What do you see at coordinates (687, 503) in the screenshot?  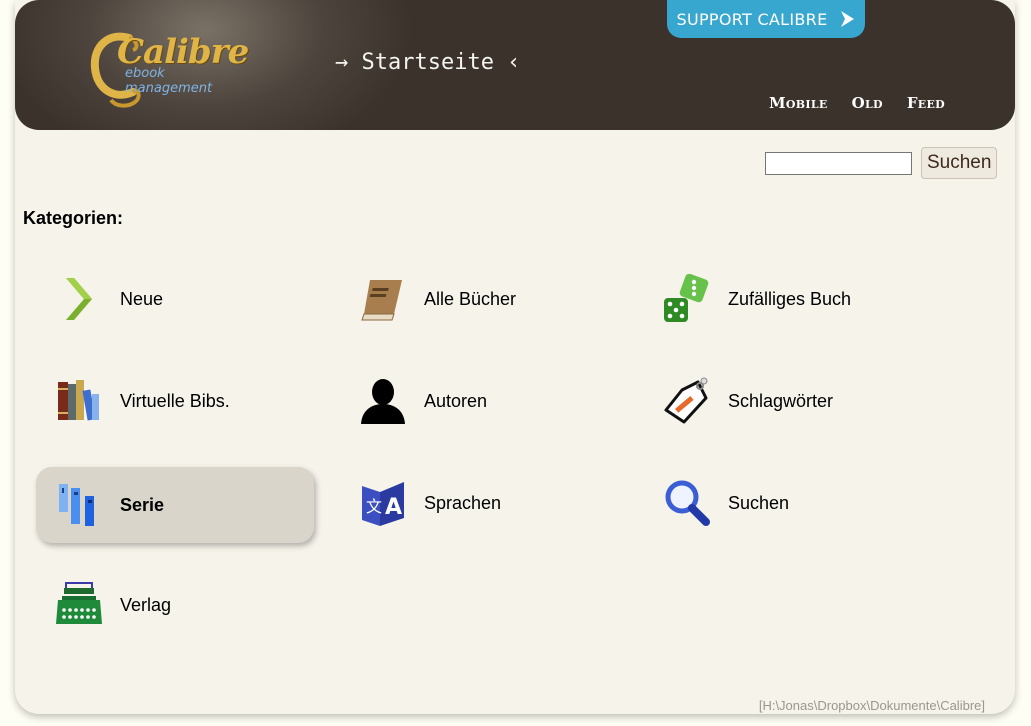 I see `magnifier-icon` at bounding box center [687, 503].